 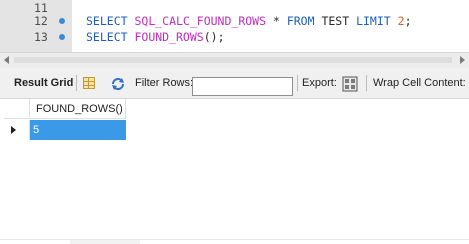 What do you see at coordinates (200, 21) in the screenshot?
I see `sql-token: SQL_CALC_FOUND_ROWS` at bounding box center [200, 21].